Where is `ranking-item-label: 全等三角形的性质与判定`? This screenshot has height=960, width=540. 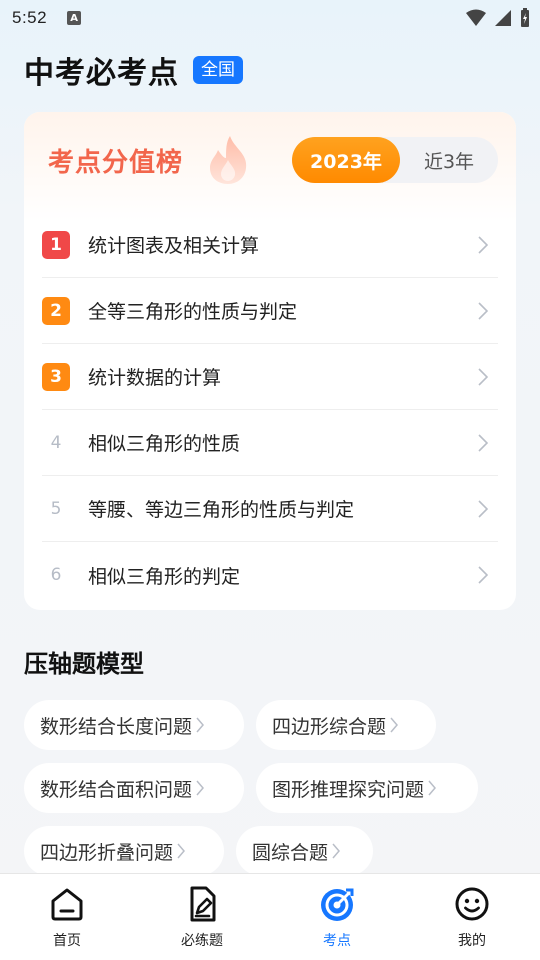 ranking-item-label: 全等三角形的性质与判定 is located at coordinates (193, 312).